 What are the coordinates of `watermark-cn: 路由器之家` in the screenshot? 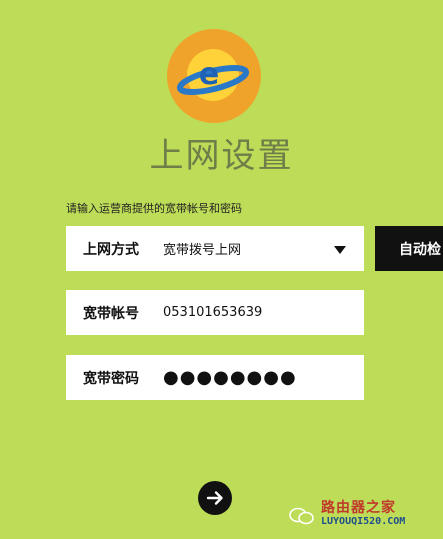 It's located at (358, 508).